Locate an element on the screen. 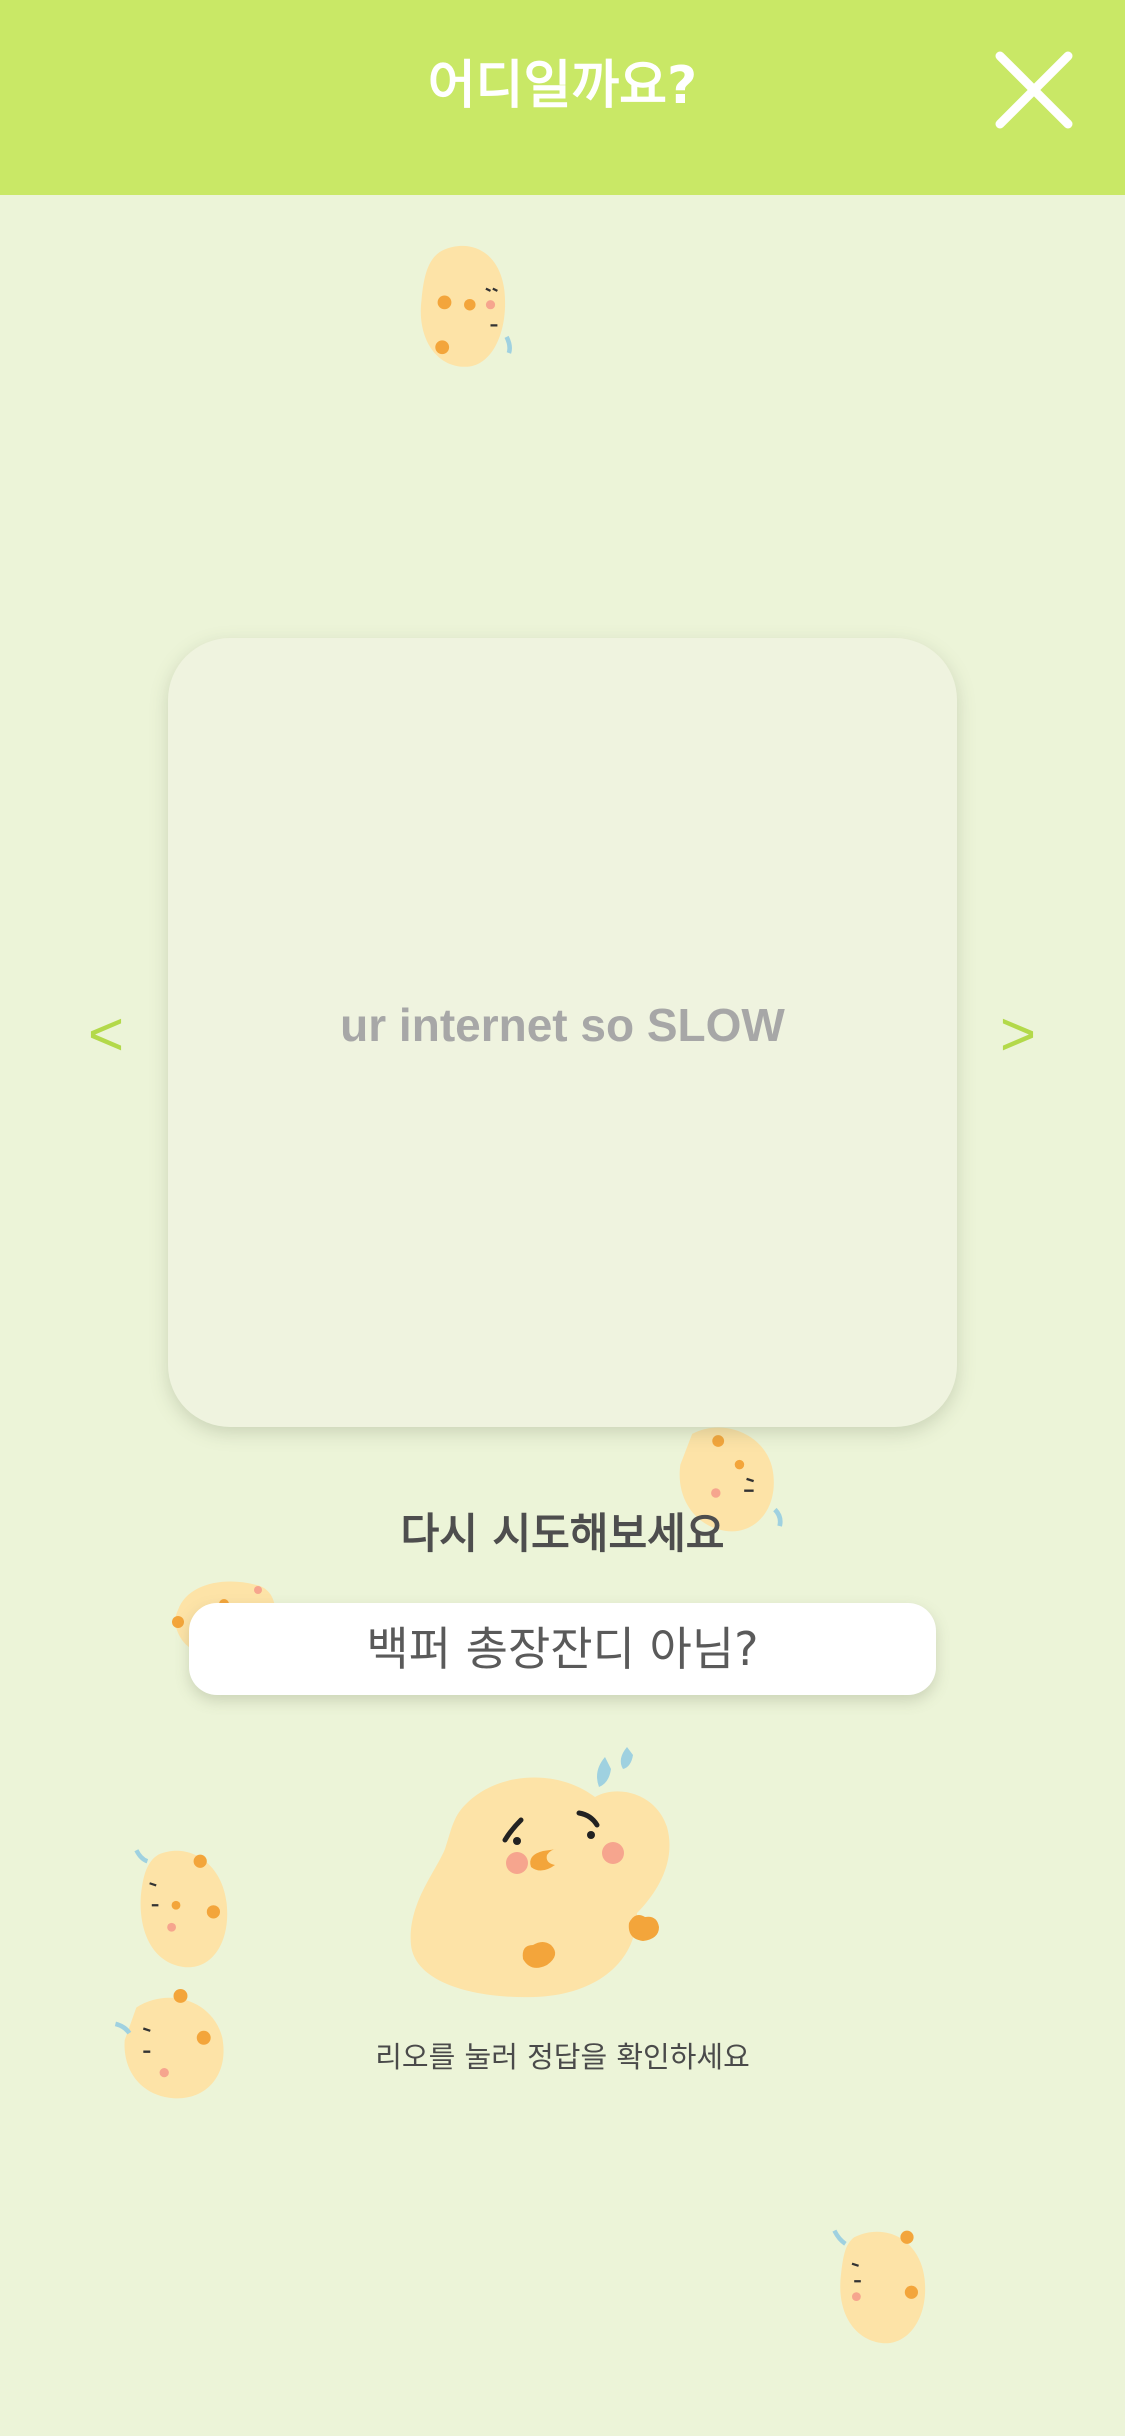 Image resolution: width=1125 pixels, height=2436 pixels. page-title: 어디일까요? is located at coordinates (562, 86).